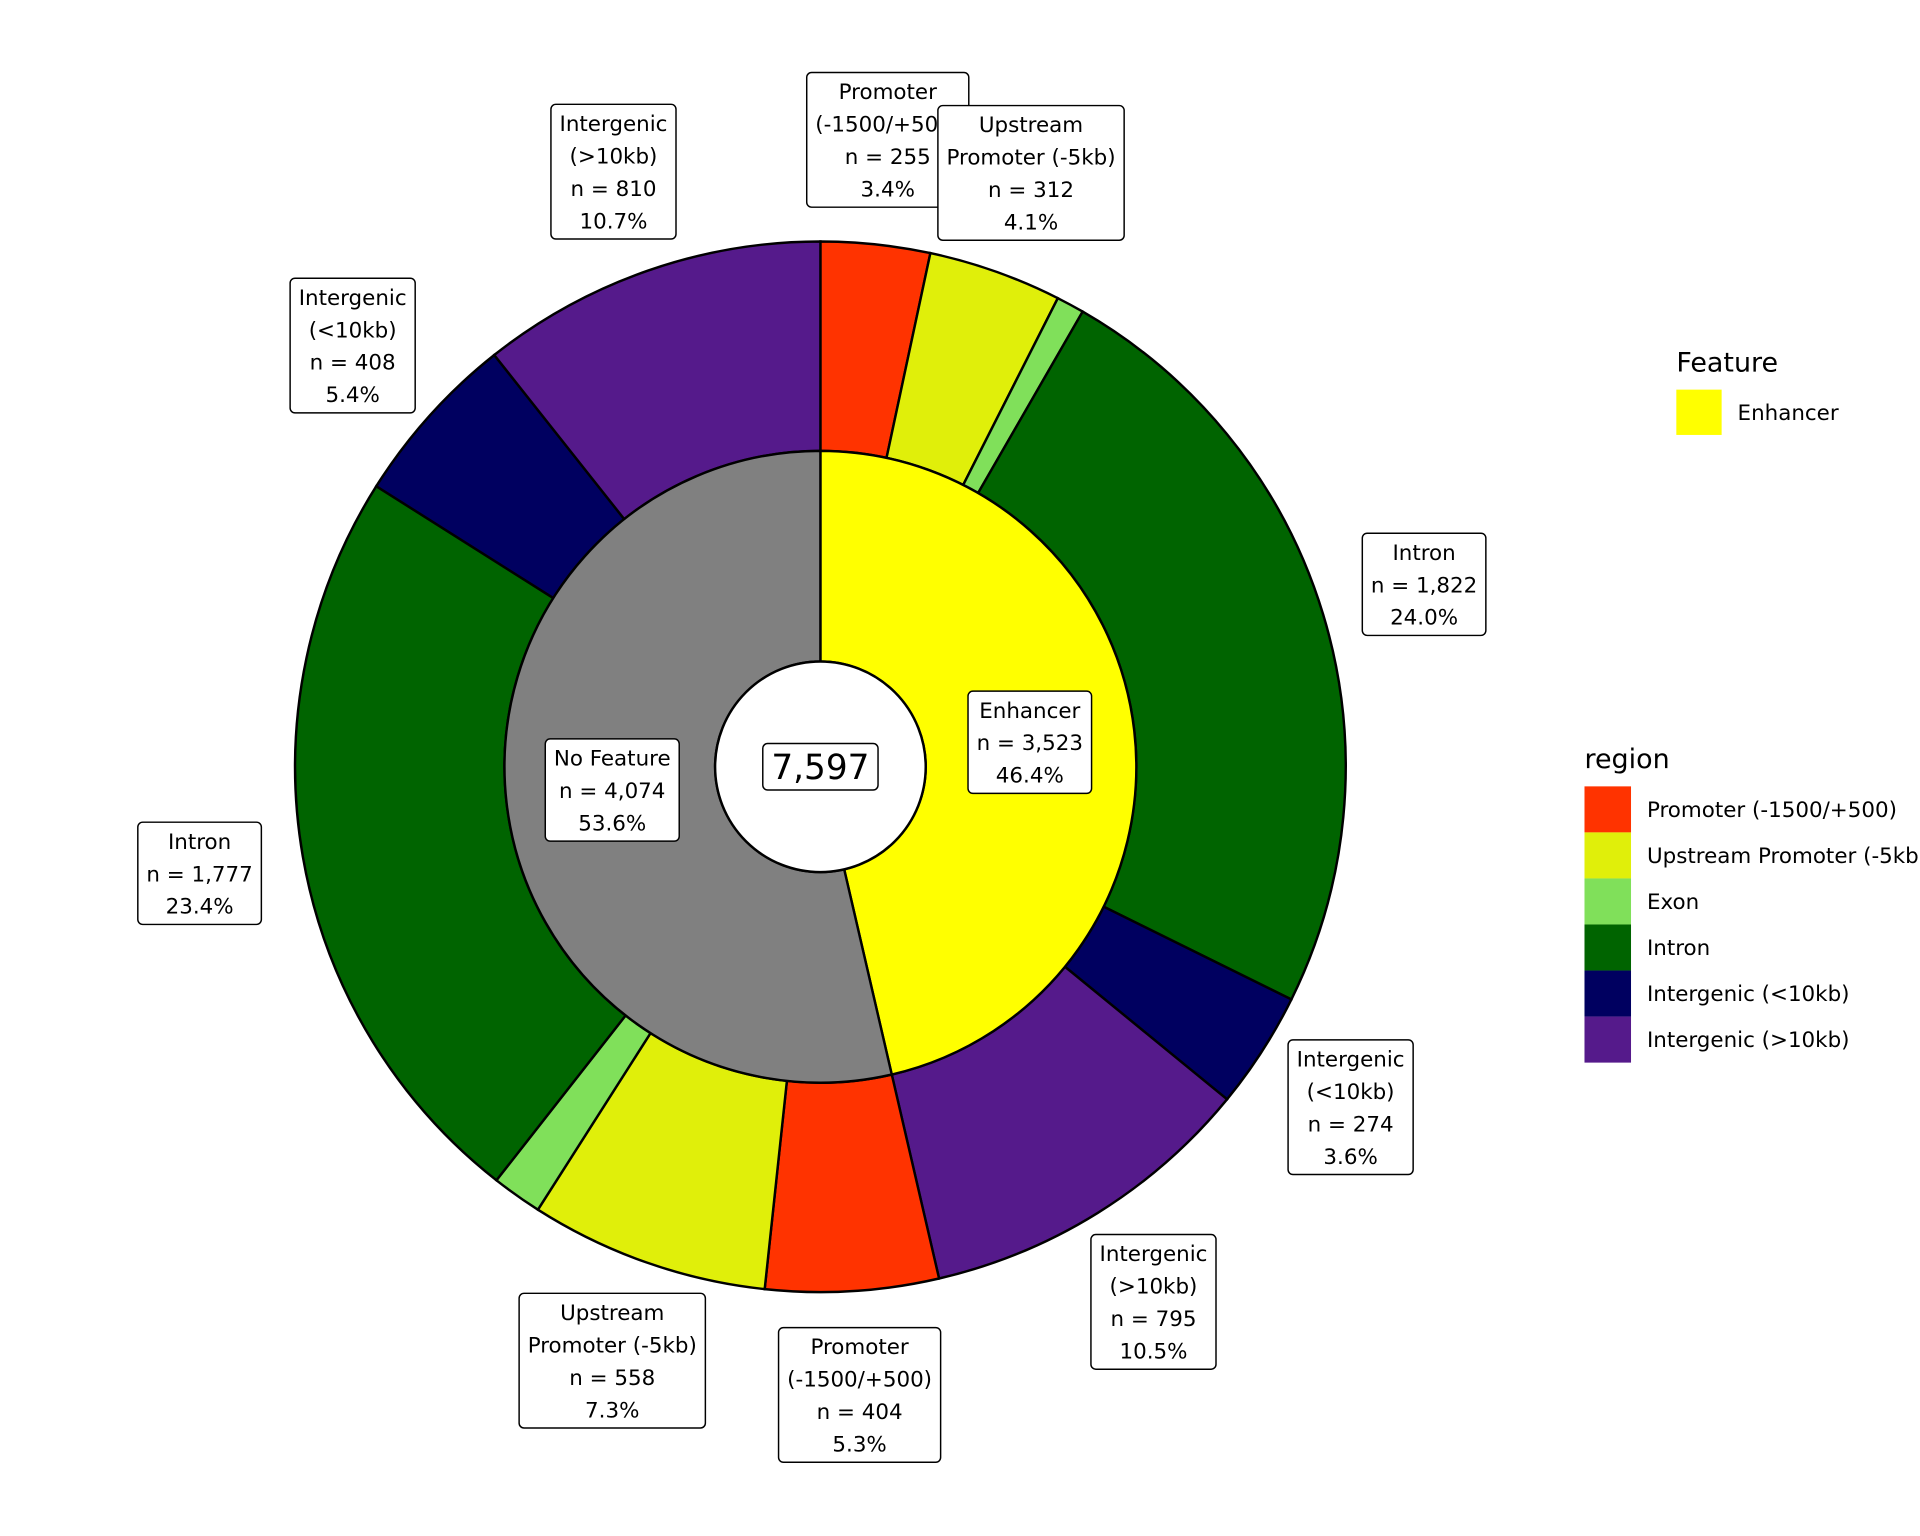 Image resolution: width=1920 pixels, height=1536 pixels. I want to click on outer-label-6-line: 5.3%, so click(859, 1445).